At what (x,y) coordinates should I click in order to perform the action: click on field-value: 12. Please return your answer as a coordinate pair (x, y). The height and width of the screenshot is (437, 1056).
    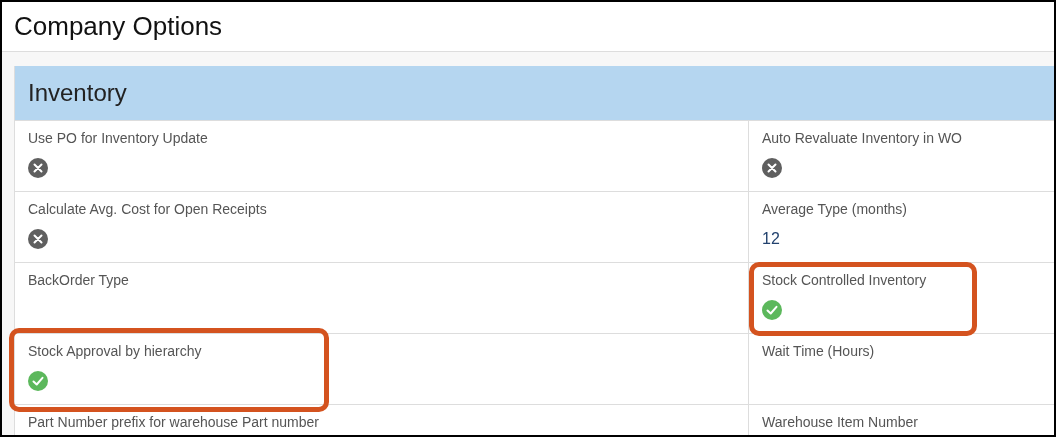
    Looking at the image, I should click on (771, 239).